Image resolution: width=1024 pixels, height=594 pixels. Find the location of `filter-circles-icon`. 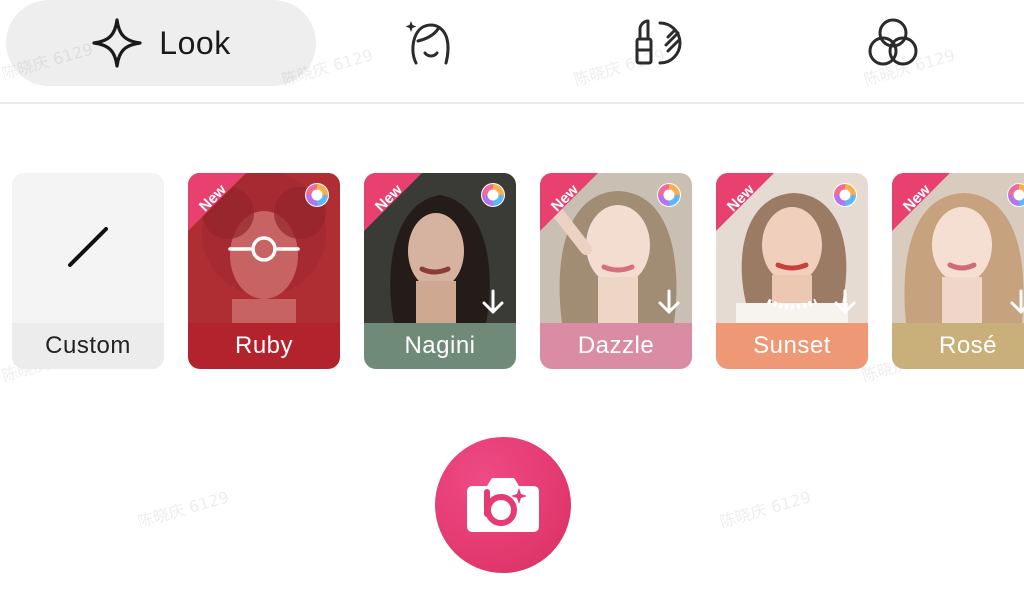

filter-circles-icon is located at coordinates (893, 43).